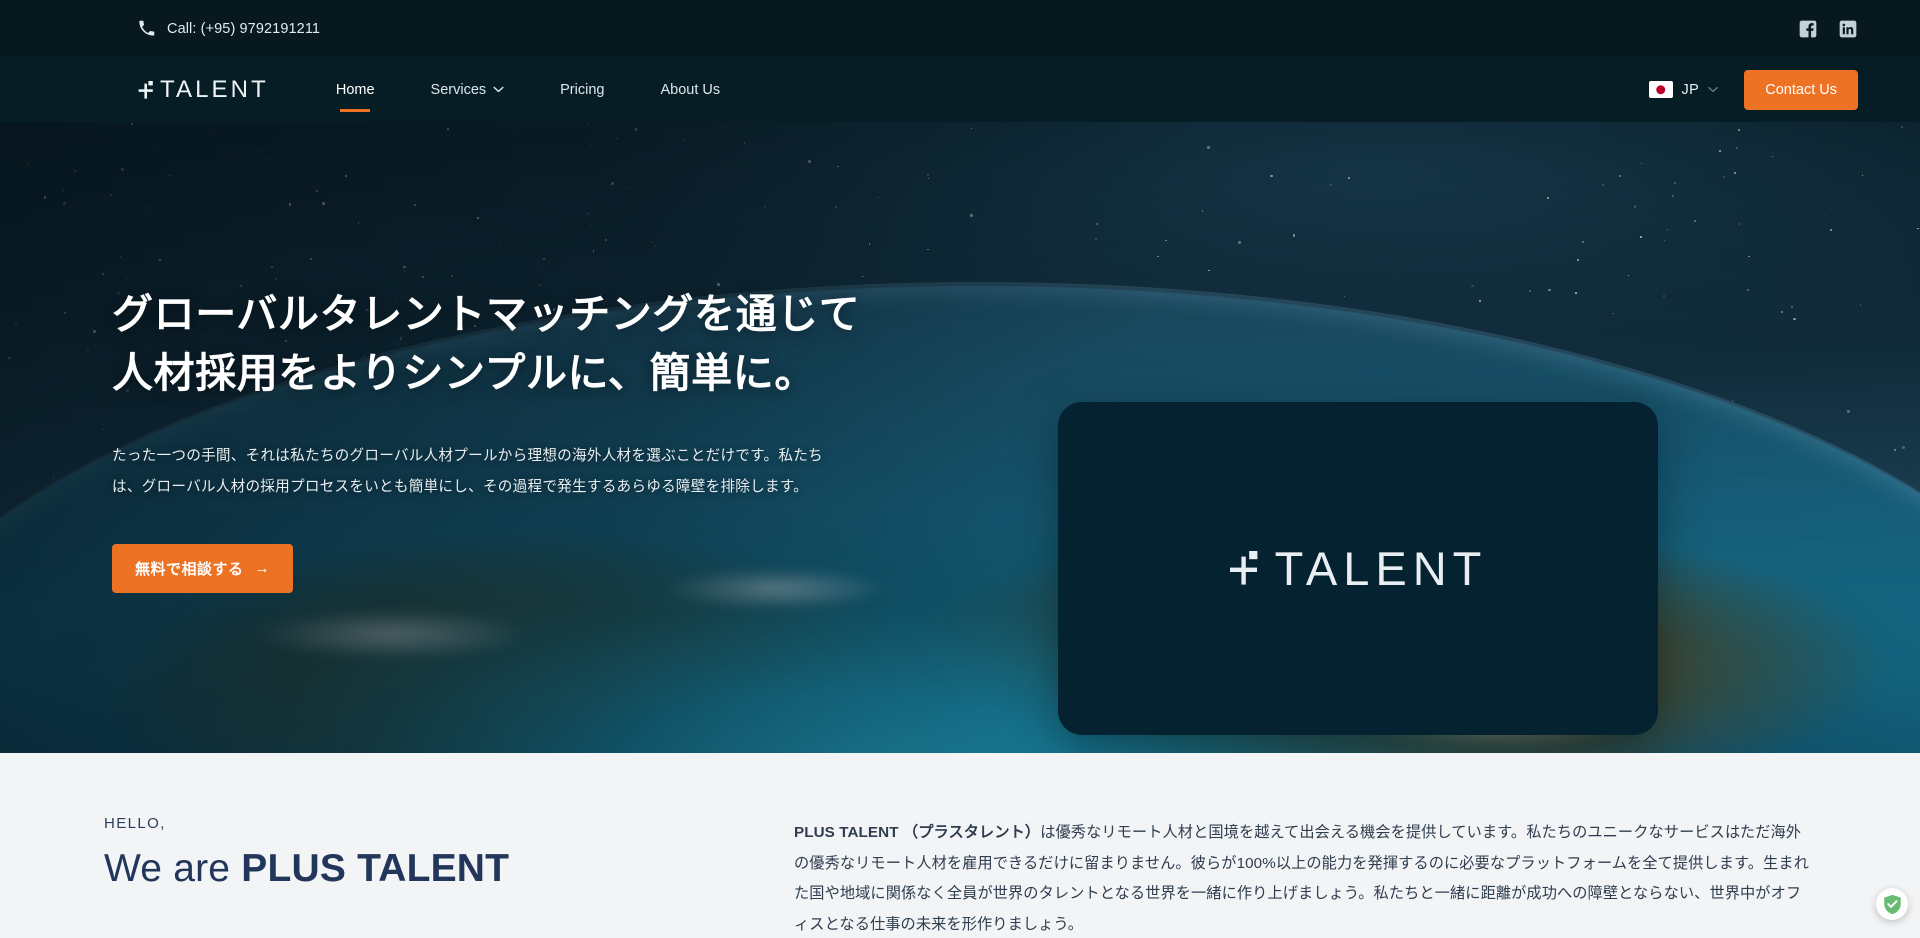 Image resolution: width=1920 pixels, height=938 pixels. I want to click on nav-item-about-us: About Us, so click(690, 90).